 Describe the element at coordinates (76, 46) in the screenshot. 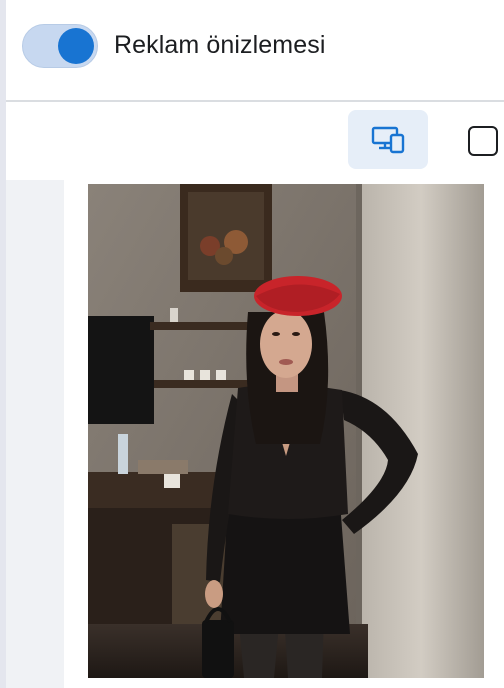

I see `toggle-knob` at that location.